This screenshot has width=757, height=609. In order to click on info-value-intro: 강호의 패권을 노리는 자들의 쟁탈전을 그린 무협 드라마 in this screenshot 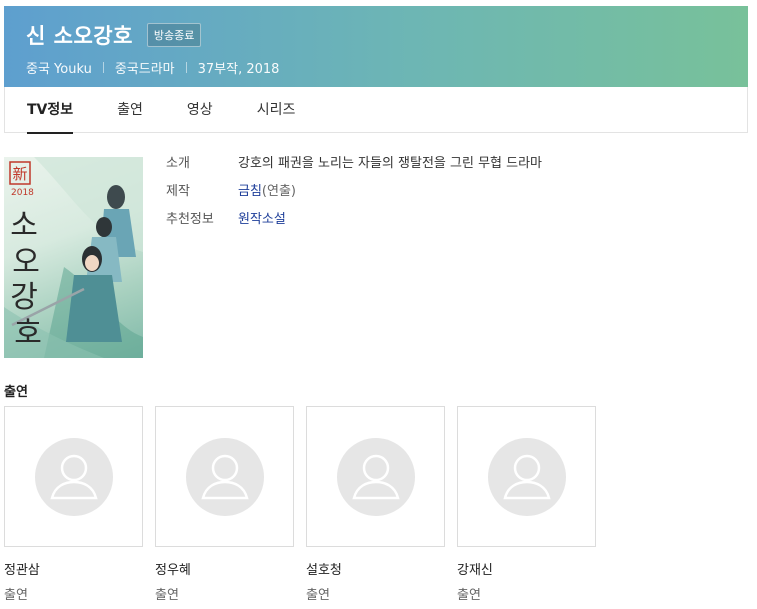, I will do `click(390, 163)`.